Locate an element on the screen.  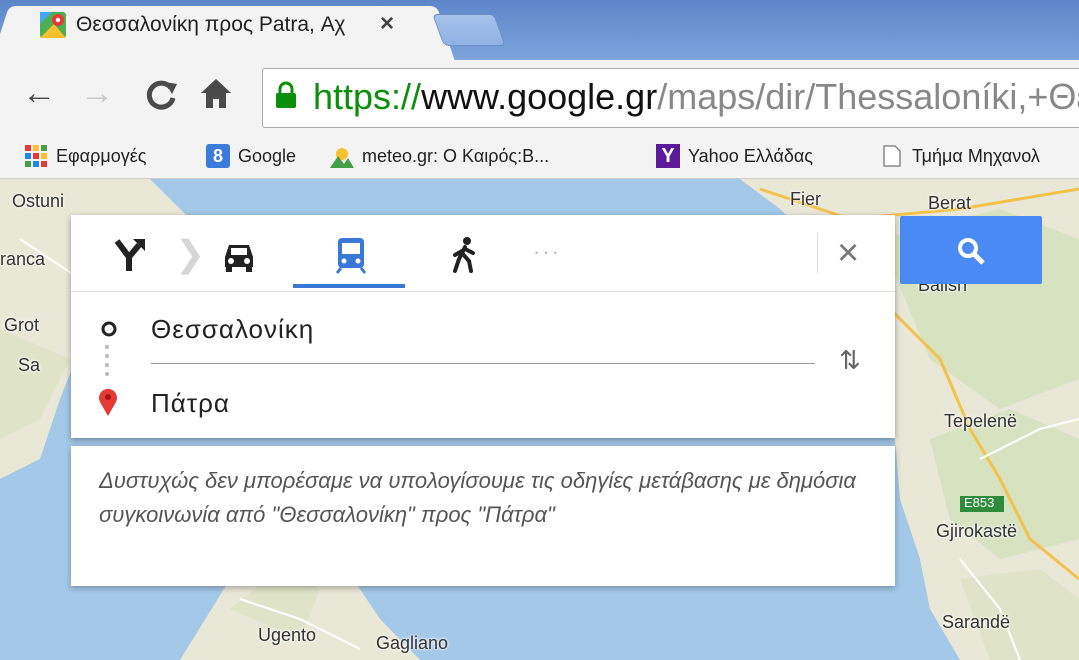
waypoint-separator is located at coordinates (483, 363).